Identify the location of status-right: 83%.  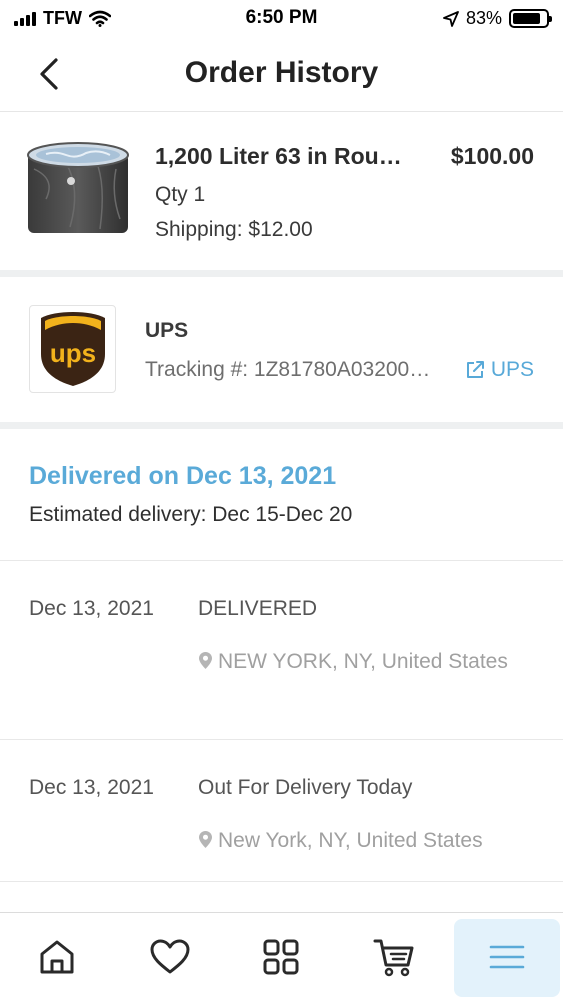
(497, 18).